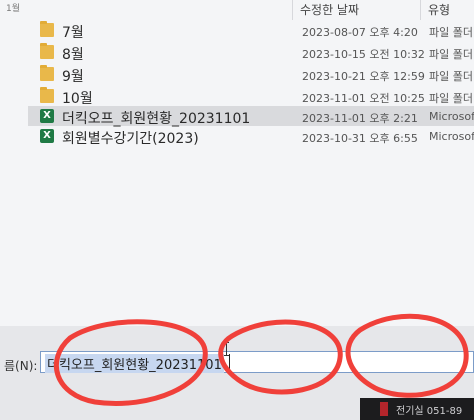 This screenshot has width=474, height=420. Describe the element at coordinates (439, 9) in the screenshot. I see `column-header-type: 유형` at that location.